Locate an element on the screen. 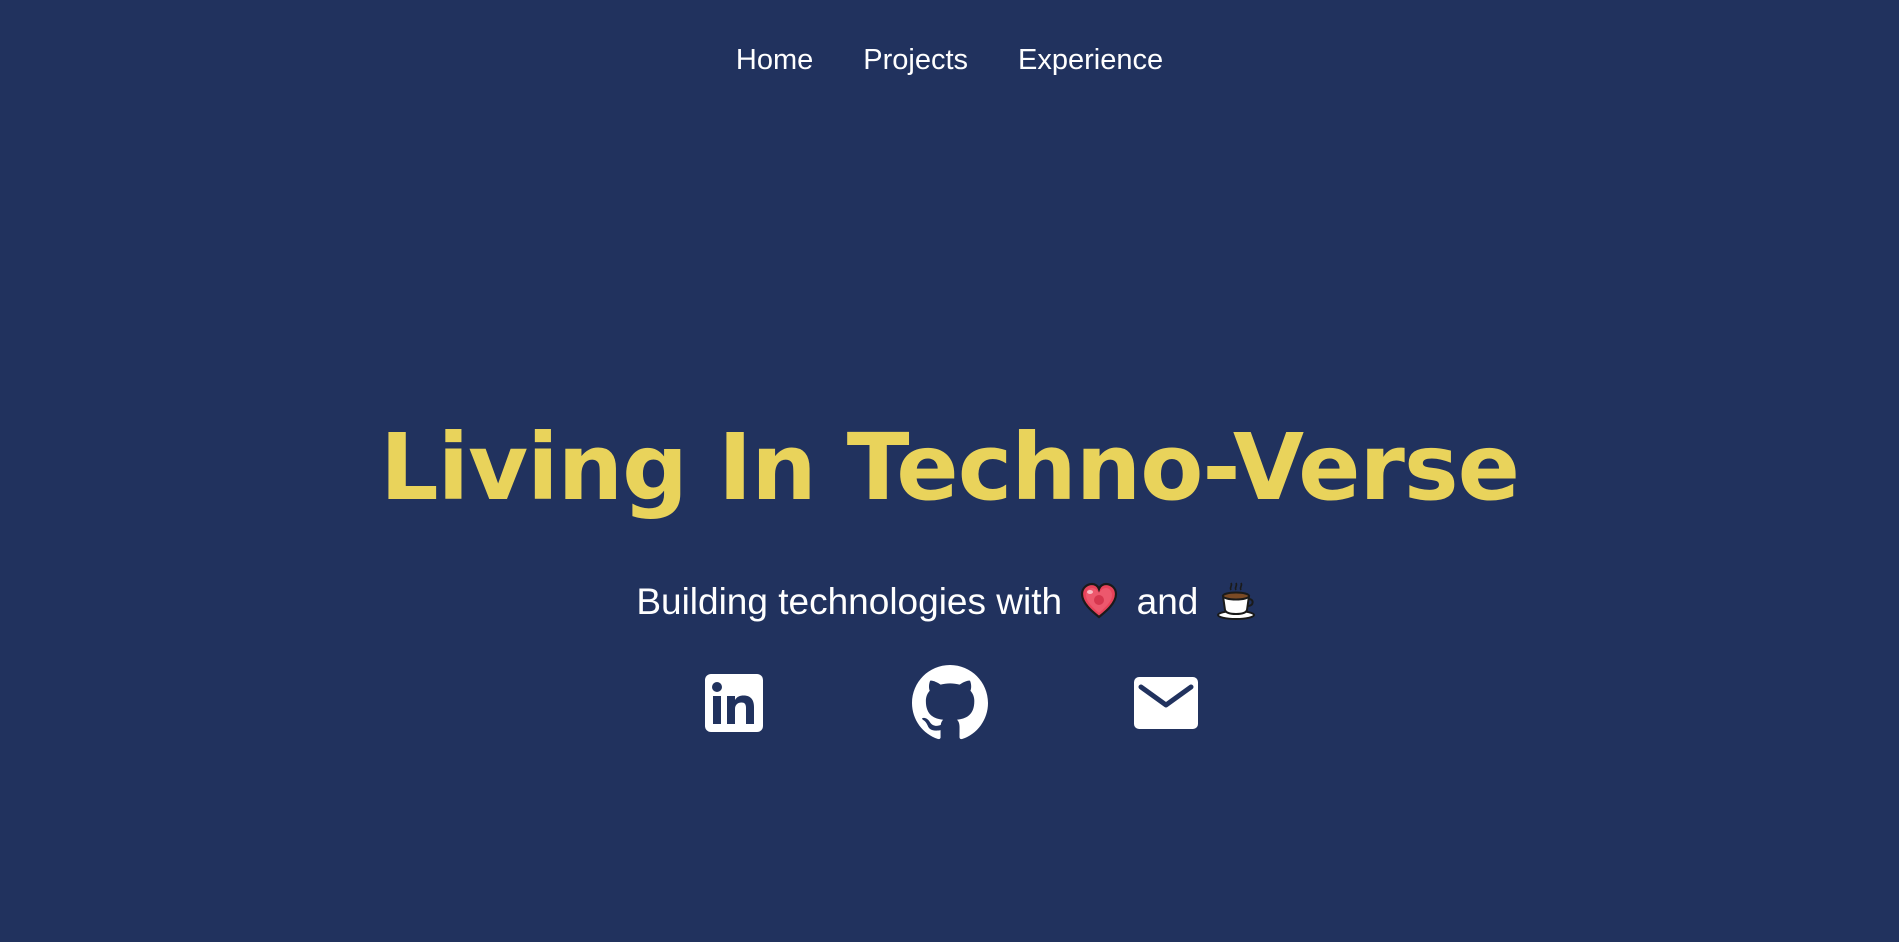  linkedin-link is located at coordinates (734, 705).